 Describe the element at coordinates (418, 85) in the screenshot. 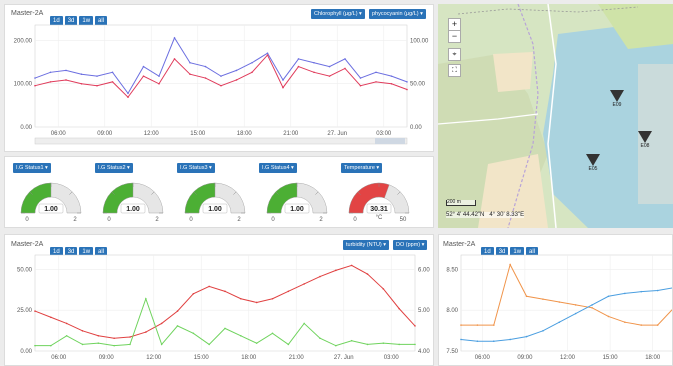

I see `y-right-tick-label: 50.00` at that location.